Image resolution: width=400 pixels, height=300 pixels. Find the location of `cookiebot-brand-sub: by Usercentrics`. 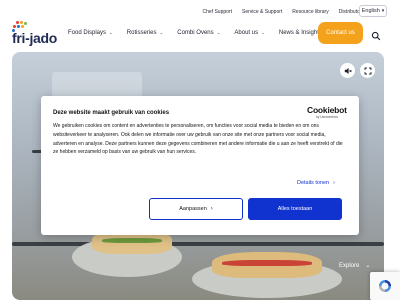

cookiebot-brand-sub: by Usercentrics is located at coordinates (327, 117).